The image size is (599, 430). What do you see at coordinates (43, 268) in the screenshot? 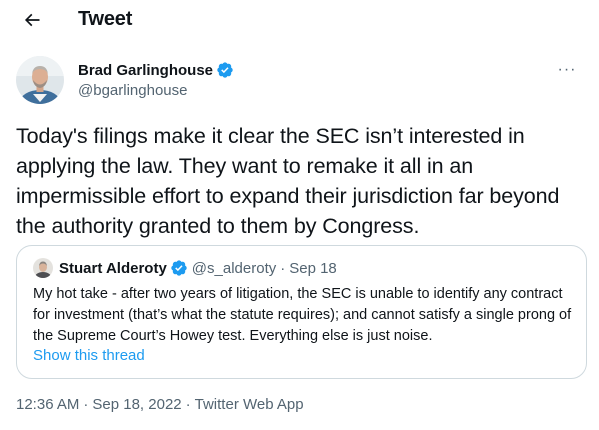
I see `quoted-author-avatar` at bounding box center [43, 268].